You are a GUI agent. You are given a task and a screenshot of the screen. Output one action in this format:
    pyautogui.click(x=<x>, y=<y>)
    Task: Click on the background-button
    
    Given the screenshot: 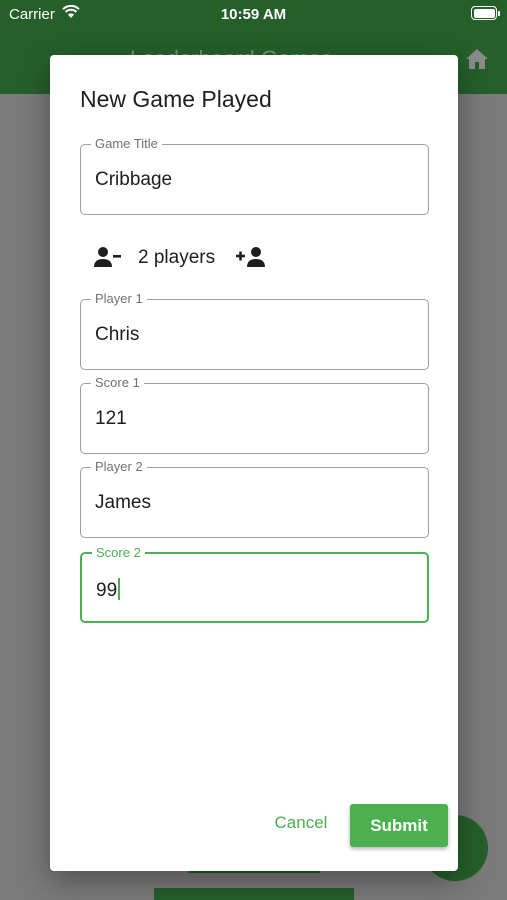 What is the action you would take?
    pyautogui.click(x=254, y=894)
    